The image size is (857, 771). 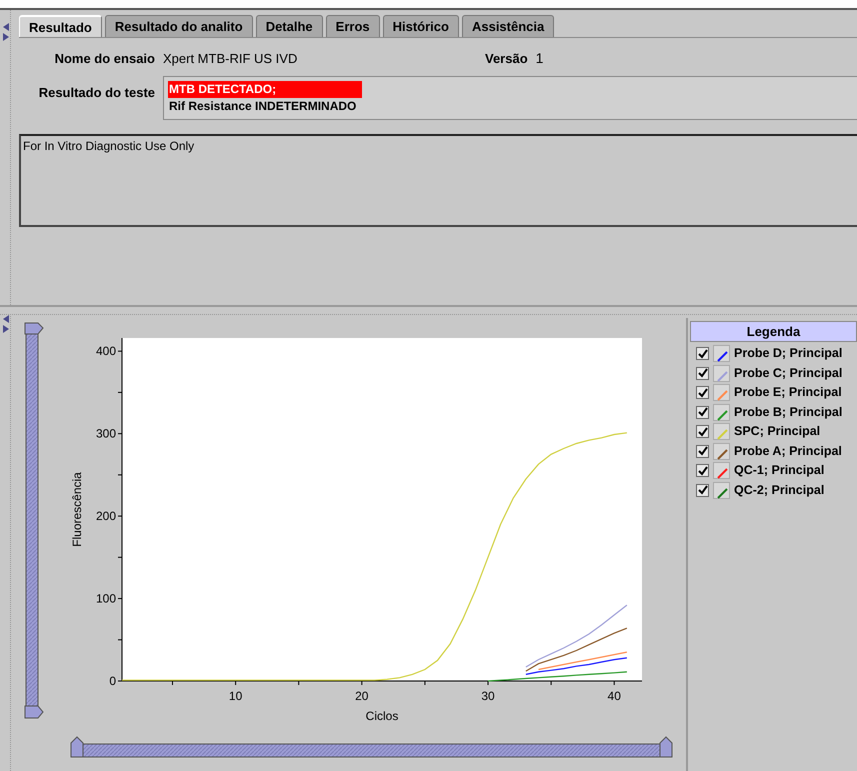 I want to click on tick-label: 200, so click(x=106, y=516).